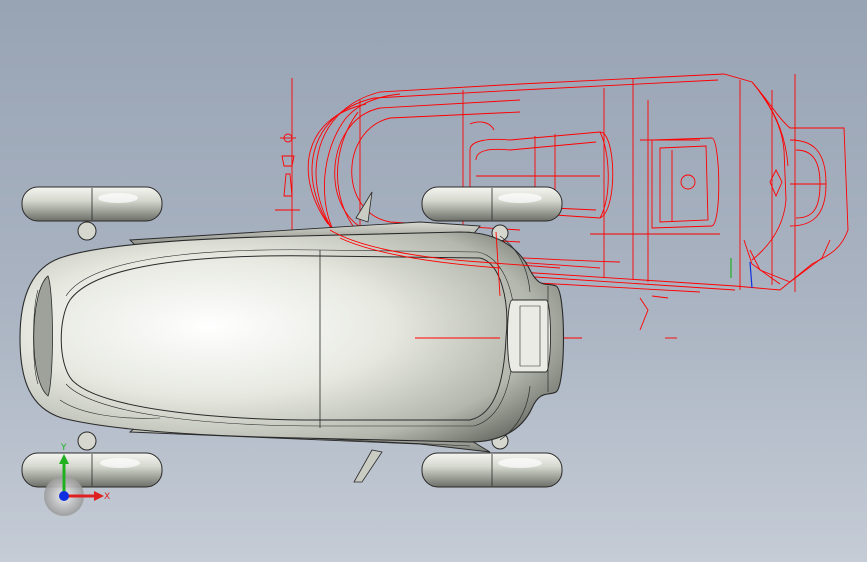  I want to click on wheel-front-left, so click(92, 204).